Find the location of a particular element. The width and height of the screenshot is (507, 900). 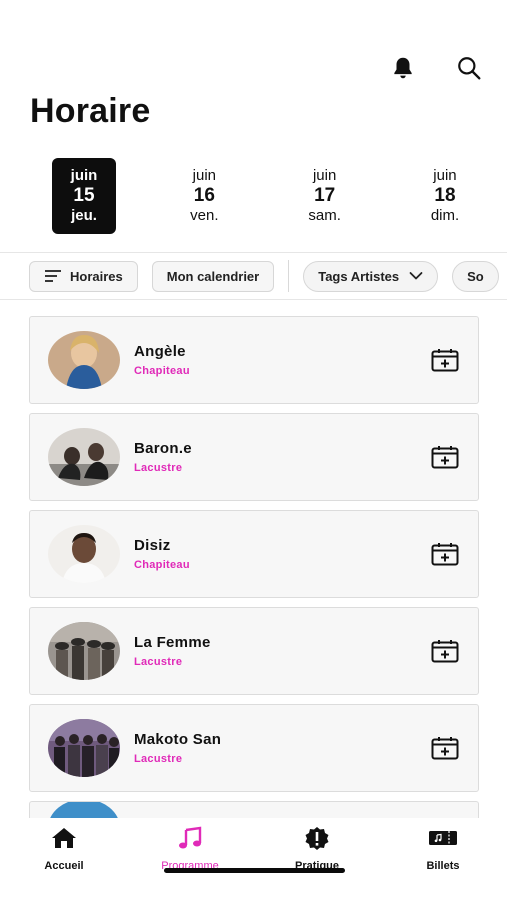

bell-icon is located at coordinates (403, 68).